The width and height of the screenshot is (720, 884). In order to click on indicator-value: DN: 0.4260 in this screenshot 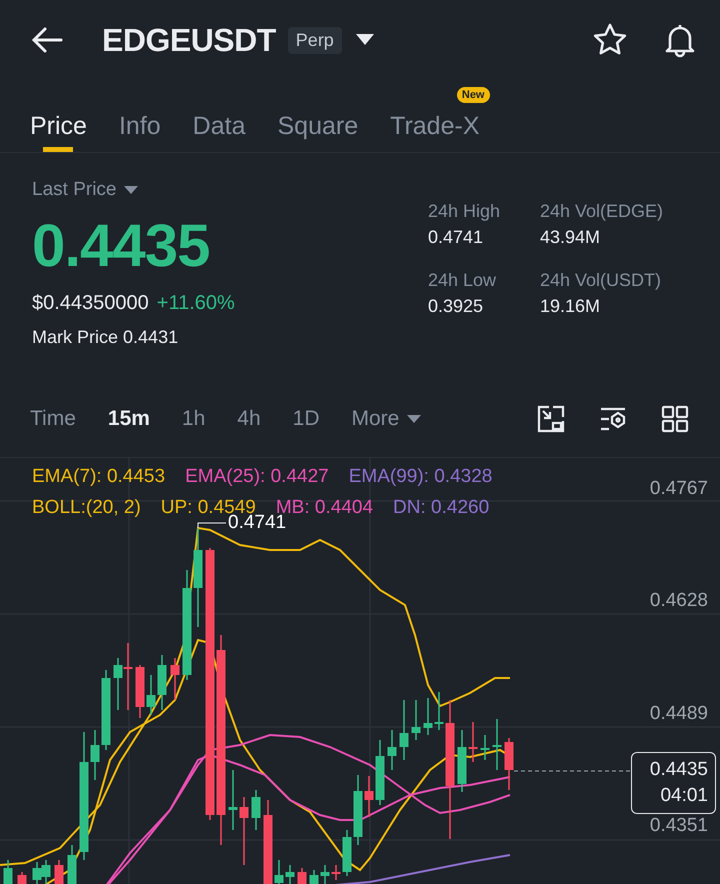, I will do `click(441, 508)`.